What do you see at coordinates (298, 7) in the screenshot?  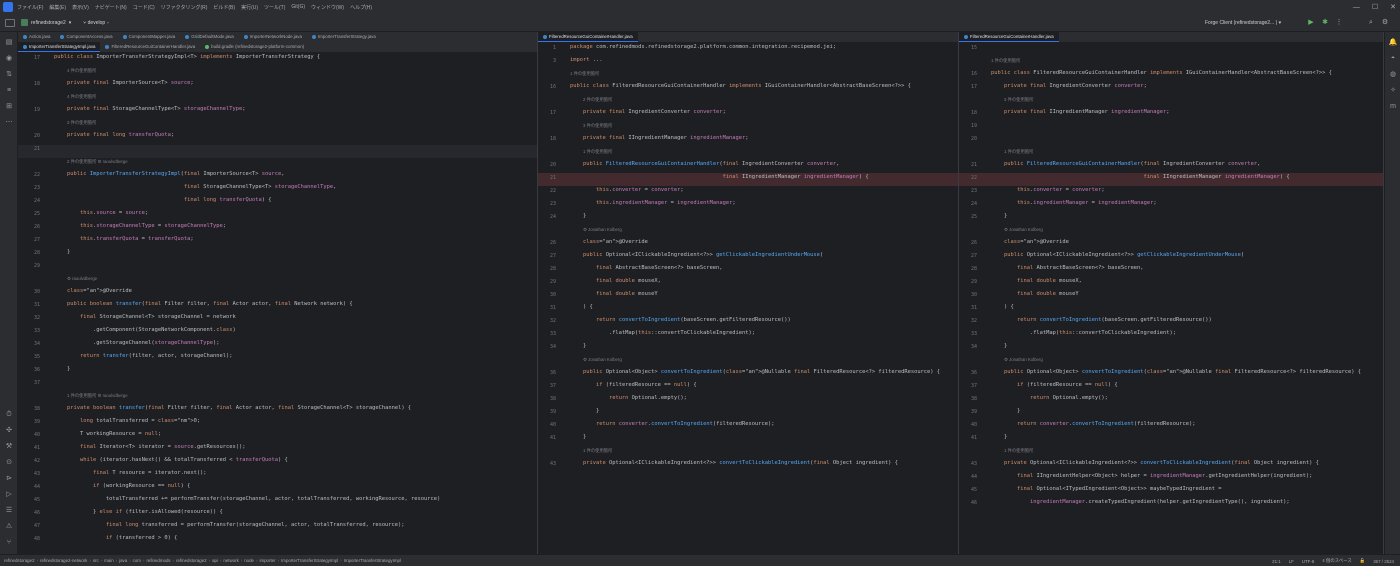 I see `menu-item: Git(G)` at bounding box center [298, 7].